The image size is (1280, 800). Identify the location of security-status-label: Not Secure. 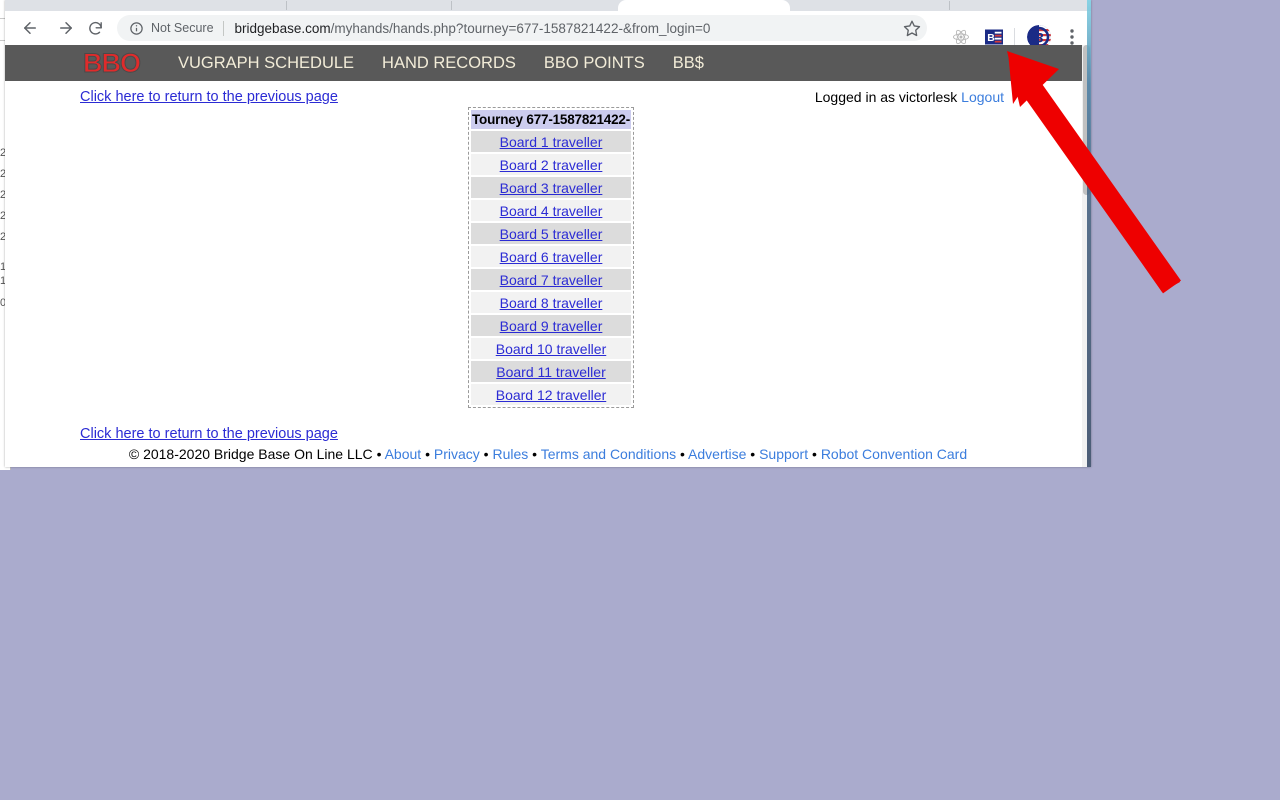
(182, 28).